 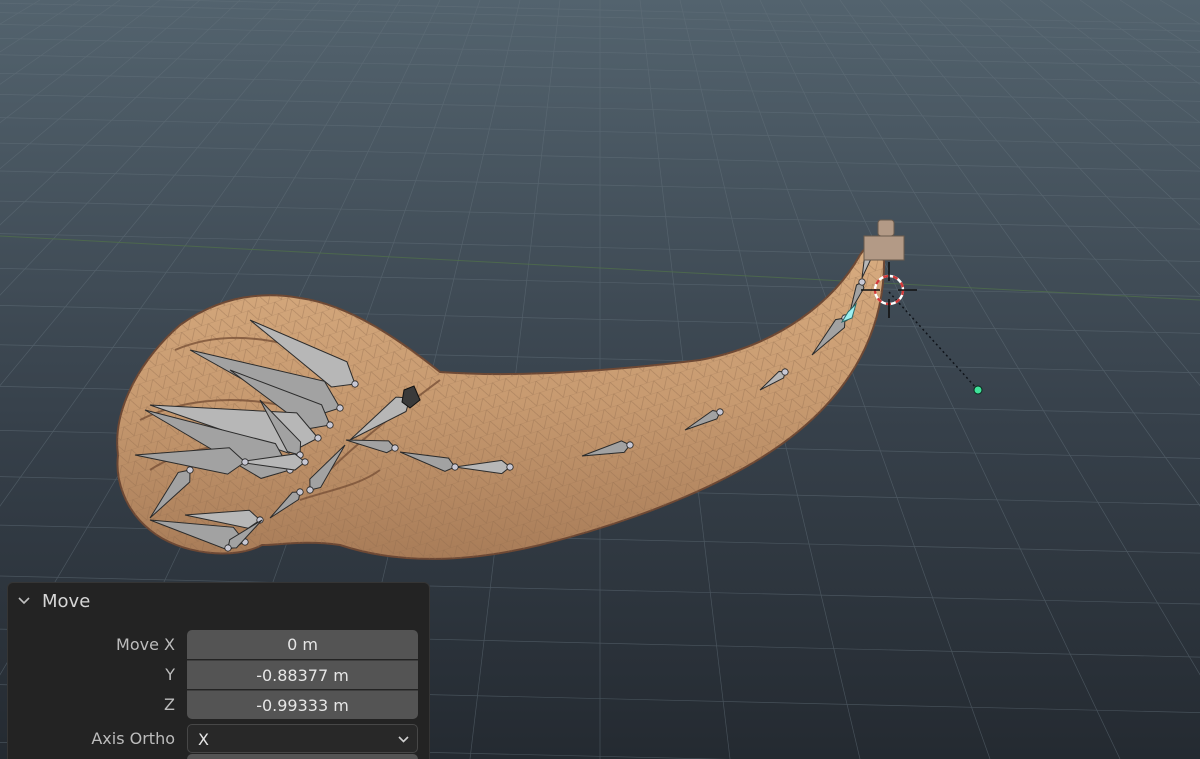 What do you see at coordinates (218, 601) in the screenshot?
I see `panel-header: Move` at bounding box center [218, 601].